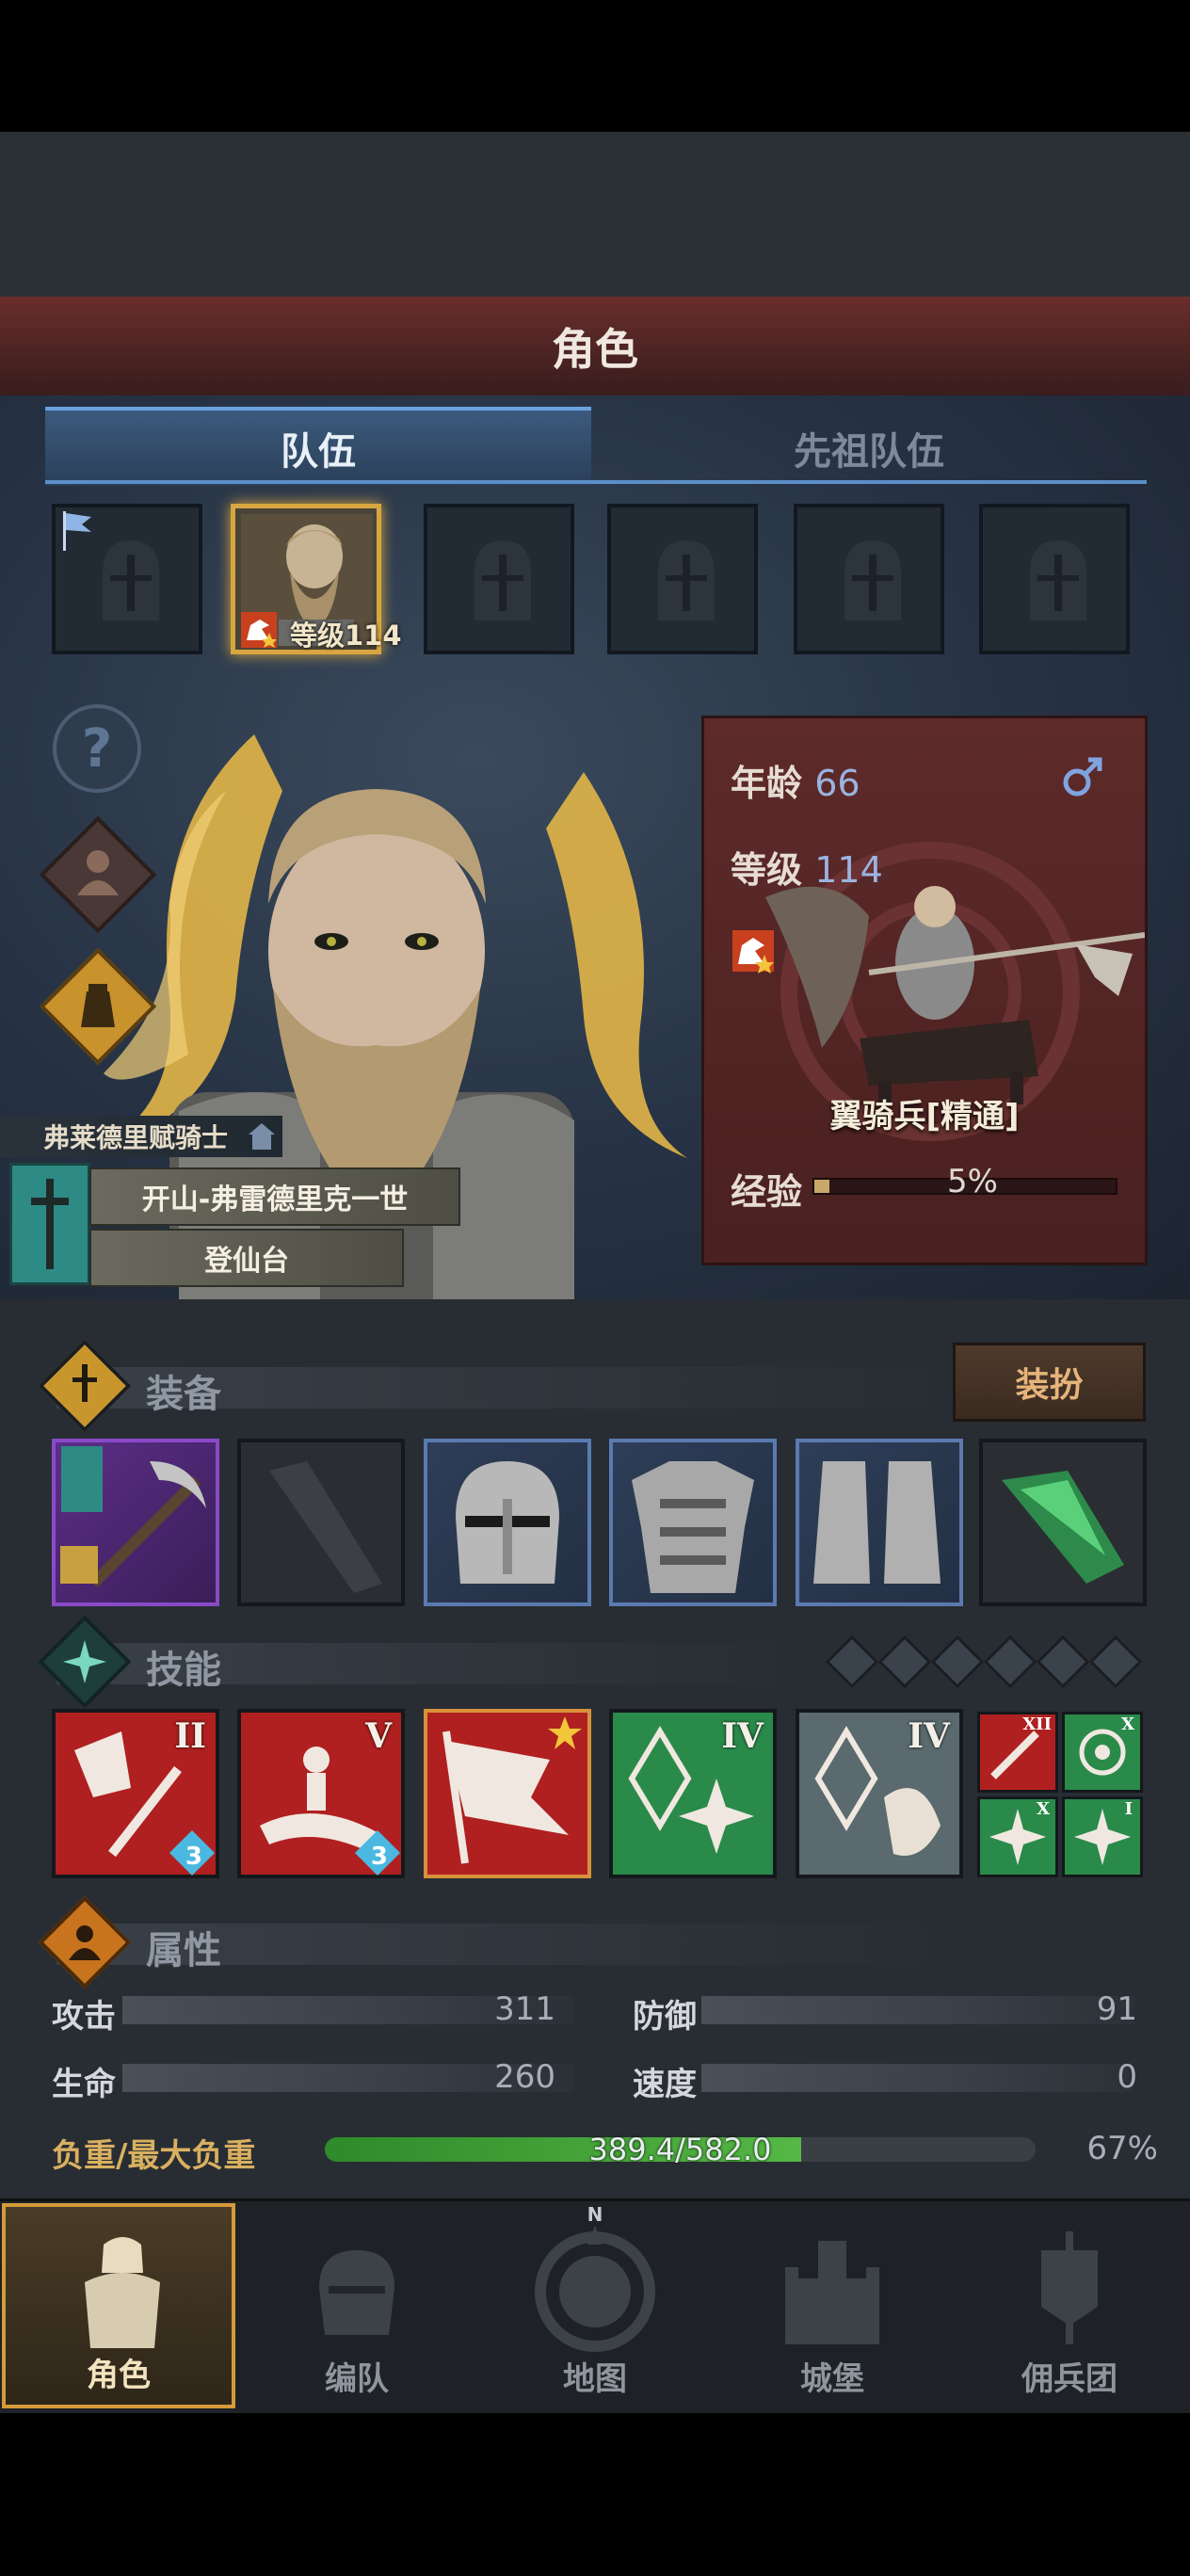  What do you see at coordinates (318, 446) in the screenshot?
I see `tab-team: 队伍` at bounding box center [318, 446].